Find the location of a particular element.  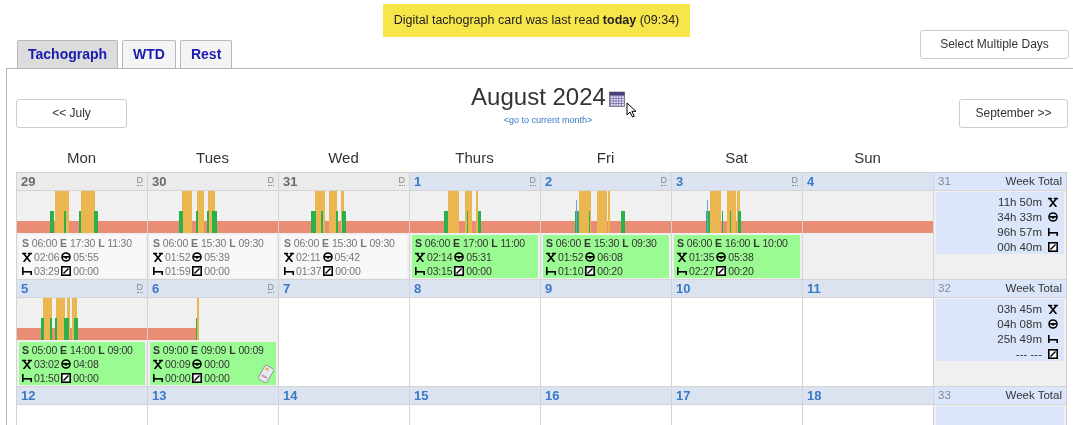

summary-value: 05:42 is located at coordinates (347, 256).